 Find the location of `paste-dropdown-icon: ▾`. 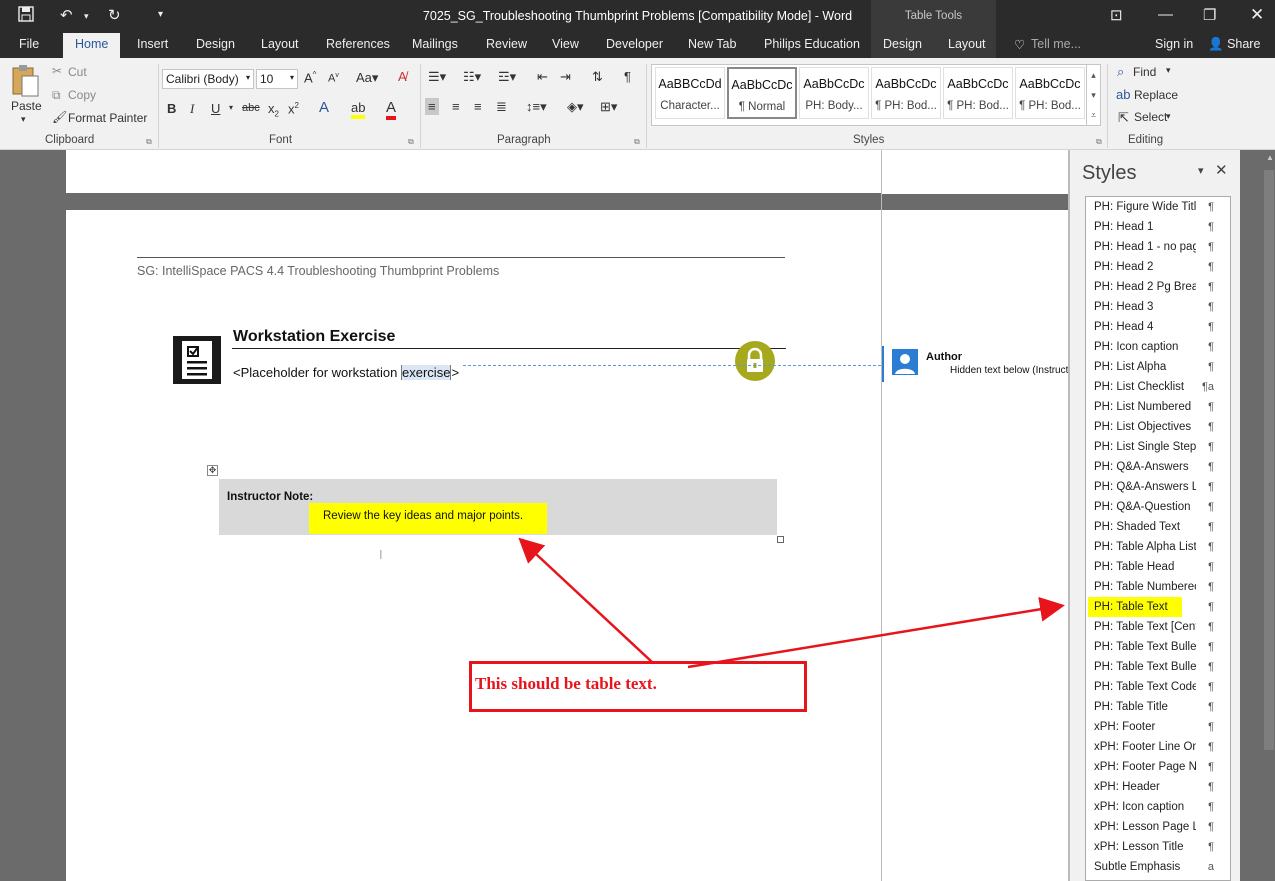

paste-dropdown-icon: ▾ is located at coordinates (23, 119).